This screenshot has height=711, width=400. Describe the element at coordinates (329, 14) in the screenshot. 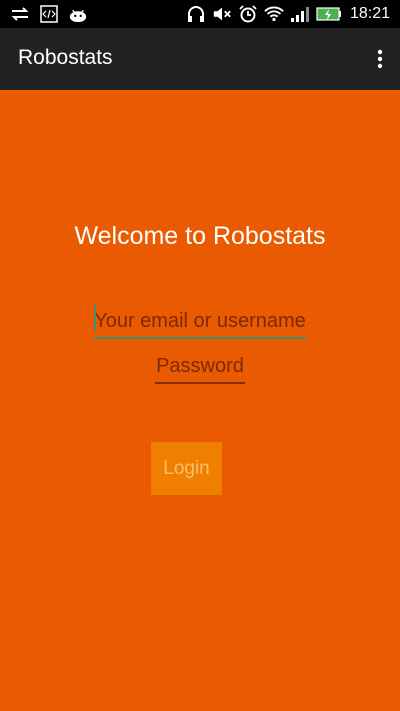

I see `battery-charging-icon` at that location.